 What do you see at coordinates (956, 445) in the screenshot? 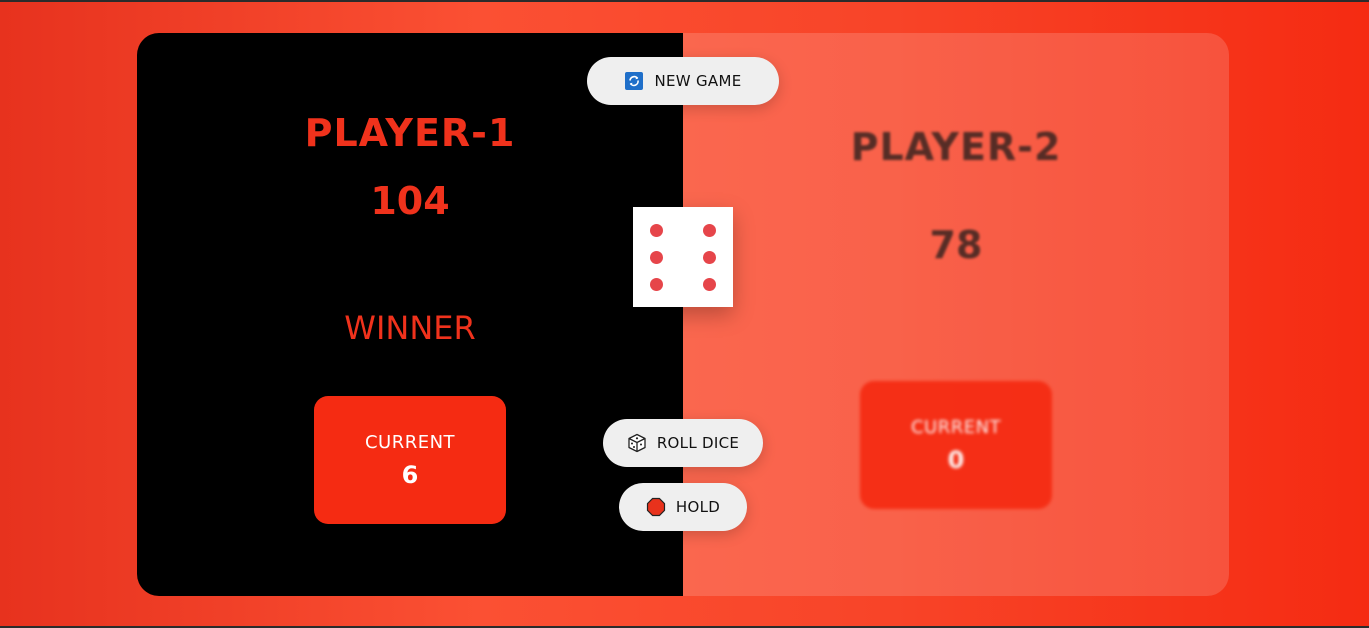
I see `player-2-current-box: CURRENT 0` at bounding box center [956, 445].